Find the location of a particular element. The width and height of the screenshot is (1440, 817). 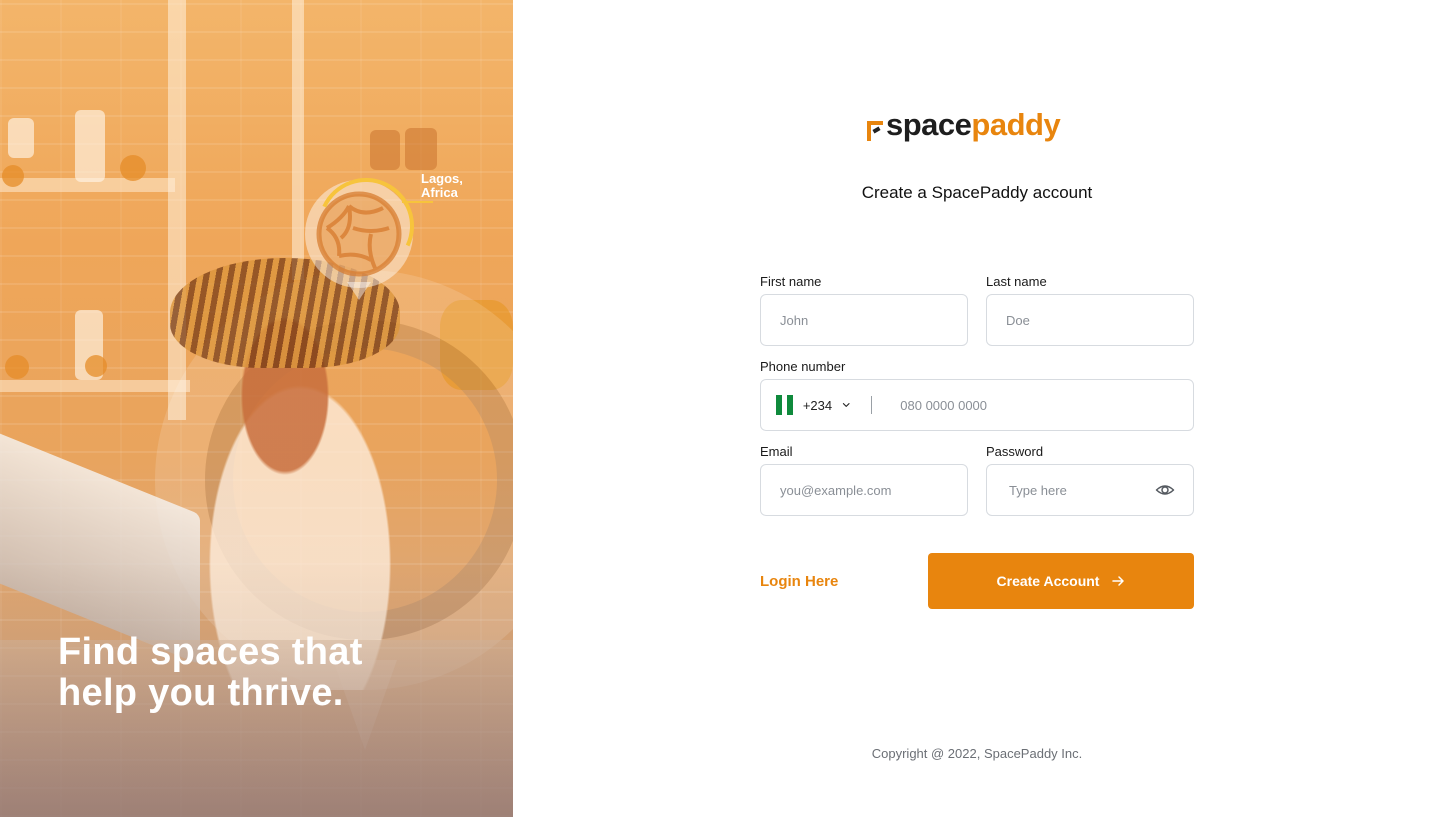

chevron-down-icon is located at coordinates (846, 405).